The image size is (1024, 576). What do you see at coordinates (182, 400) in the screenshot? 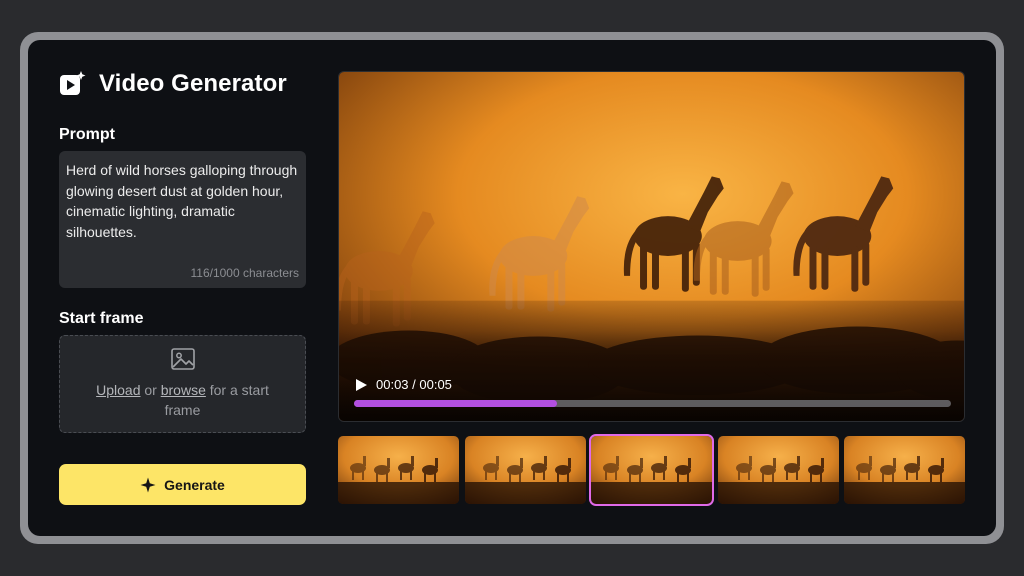
I see `upload-instructions: Upload or browse for a start frame` at bounding box center [182, 400].